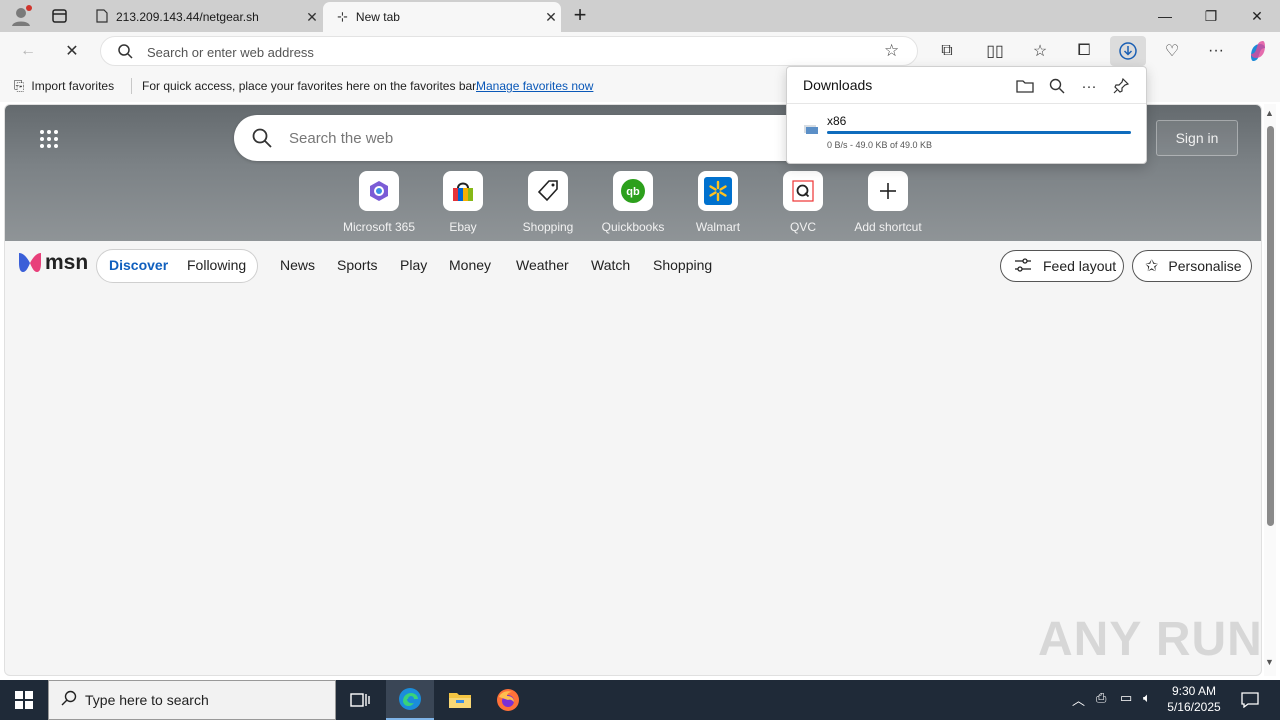  I want to click on tab-netgear: 213.209.143.44/netgear.sh ✕, so click(204, 17).